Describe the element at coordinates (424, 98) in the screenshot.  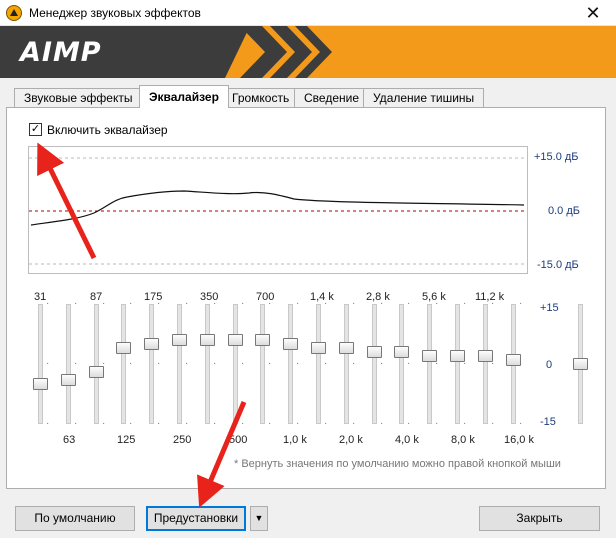
I see `tab-silence-removal: Удаление тишины` at that location.